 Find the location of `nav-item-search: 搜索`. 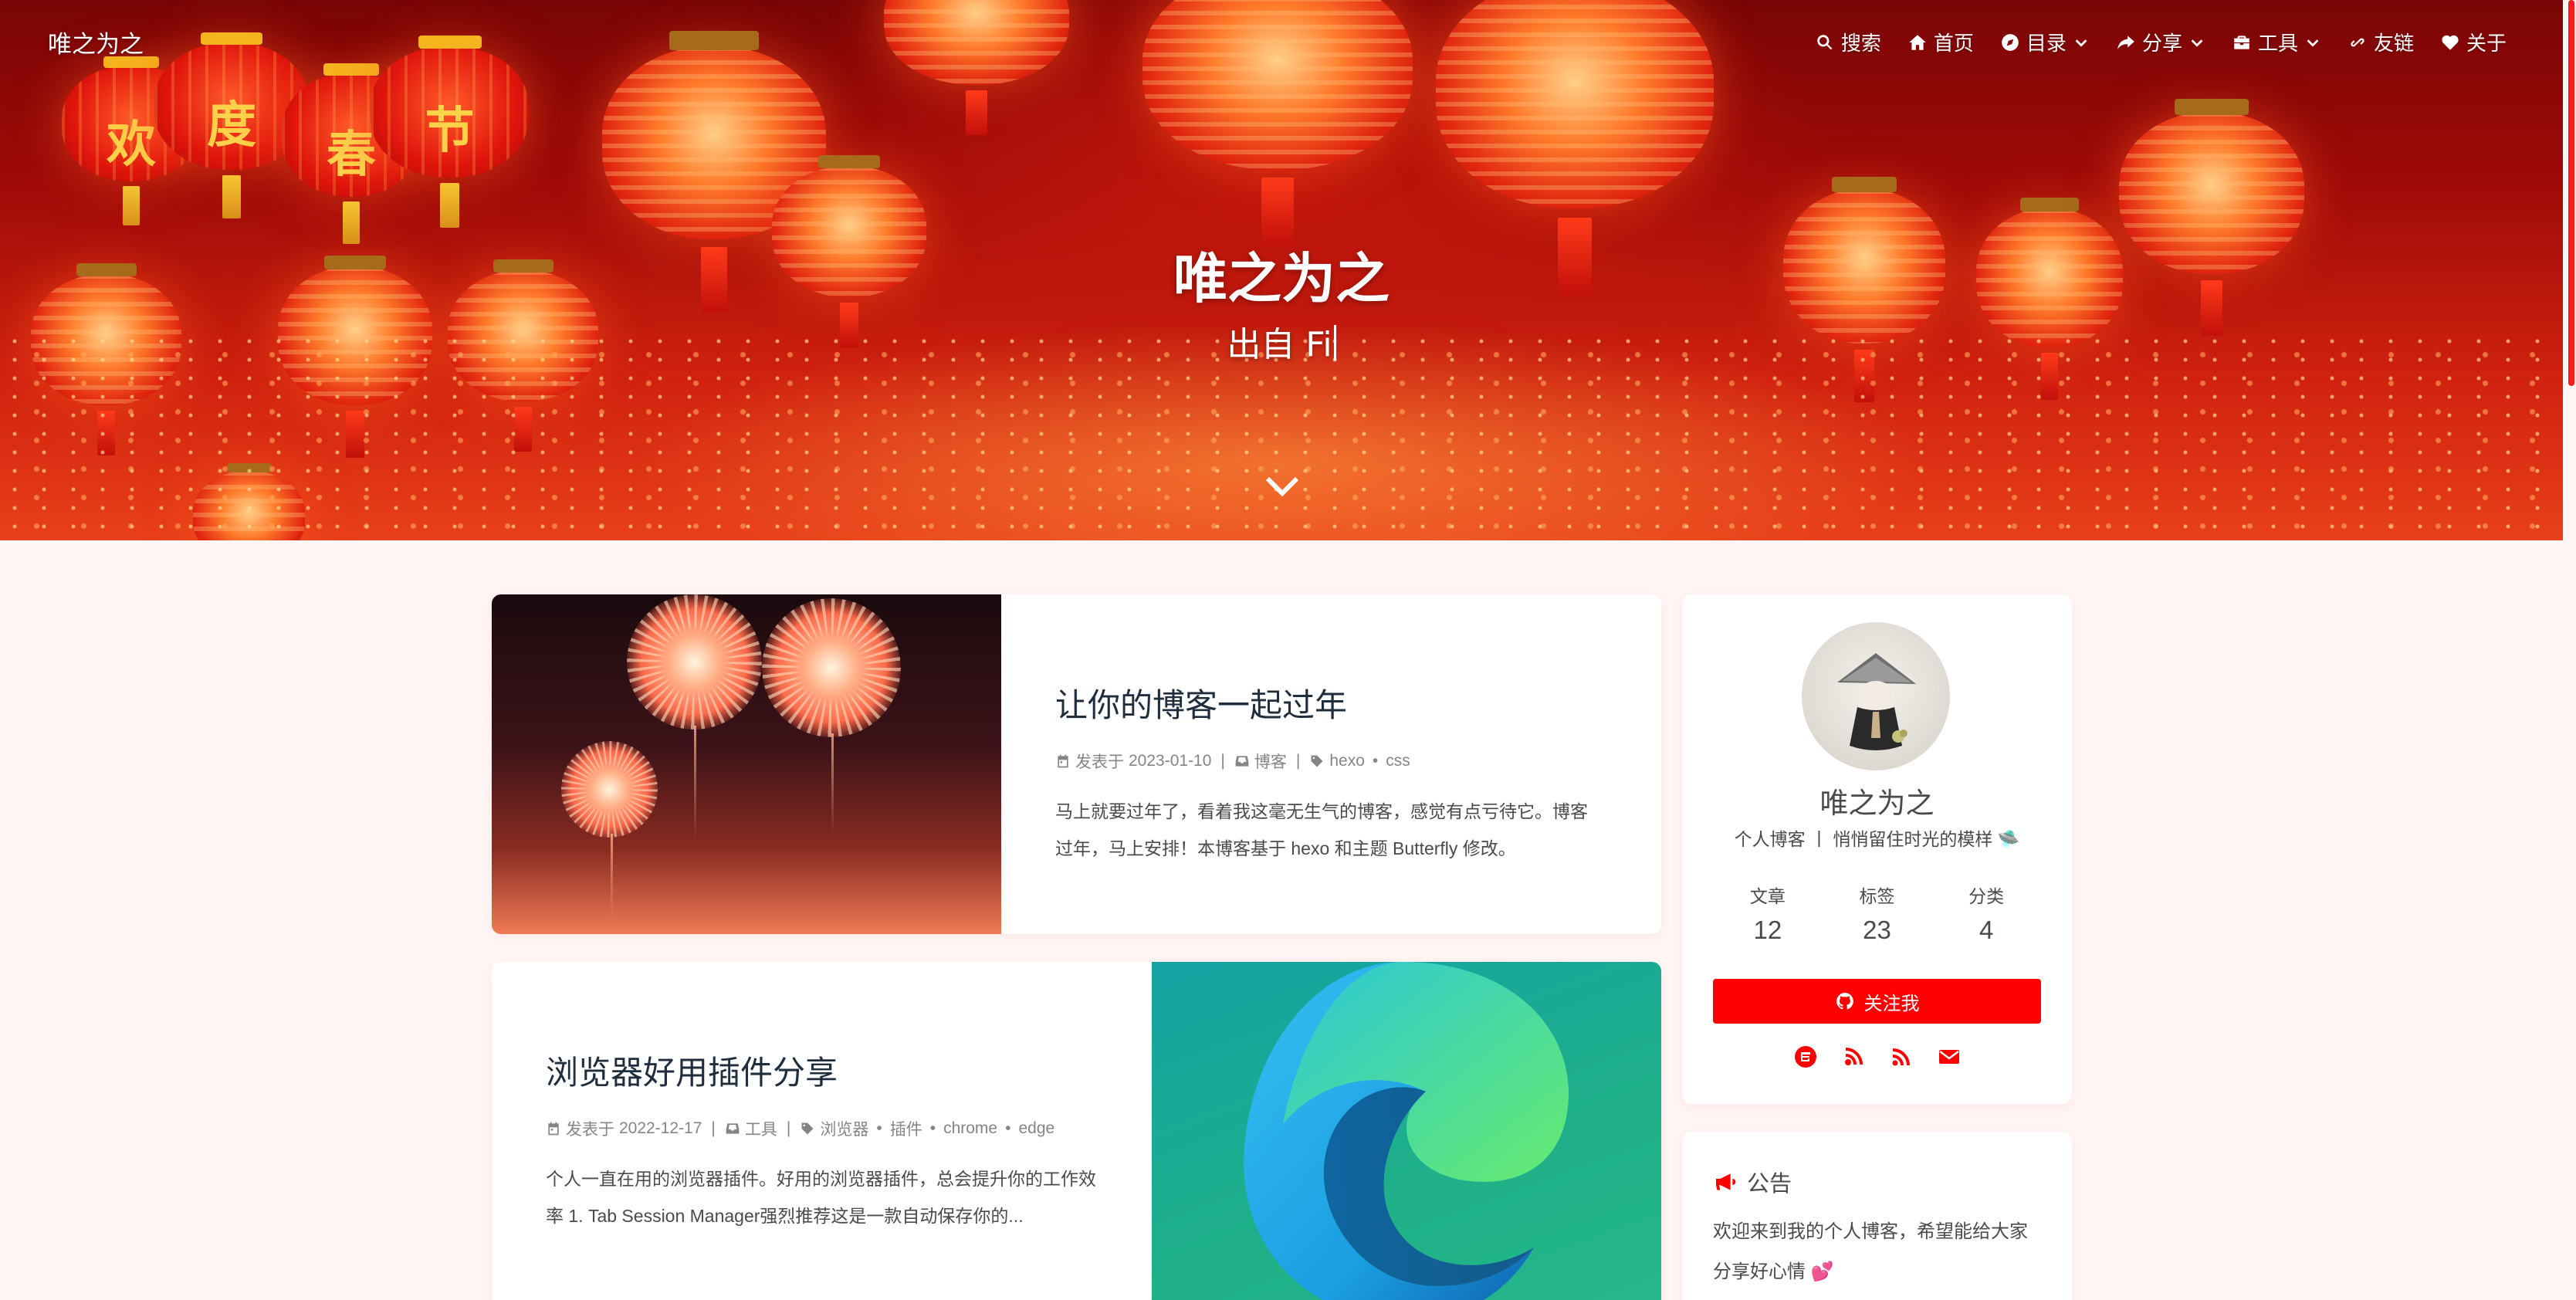

nav-item-search: 搜索 is located at coordinates (1848, 42).